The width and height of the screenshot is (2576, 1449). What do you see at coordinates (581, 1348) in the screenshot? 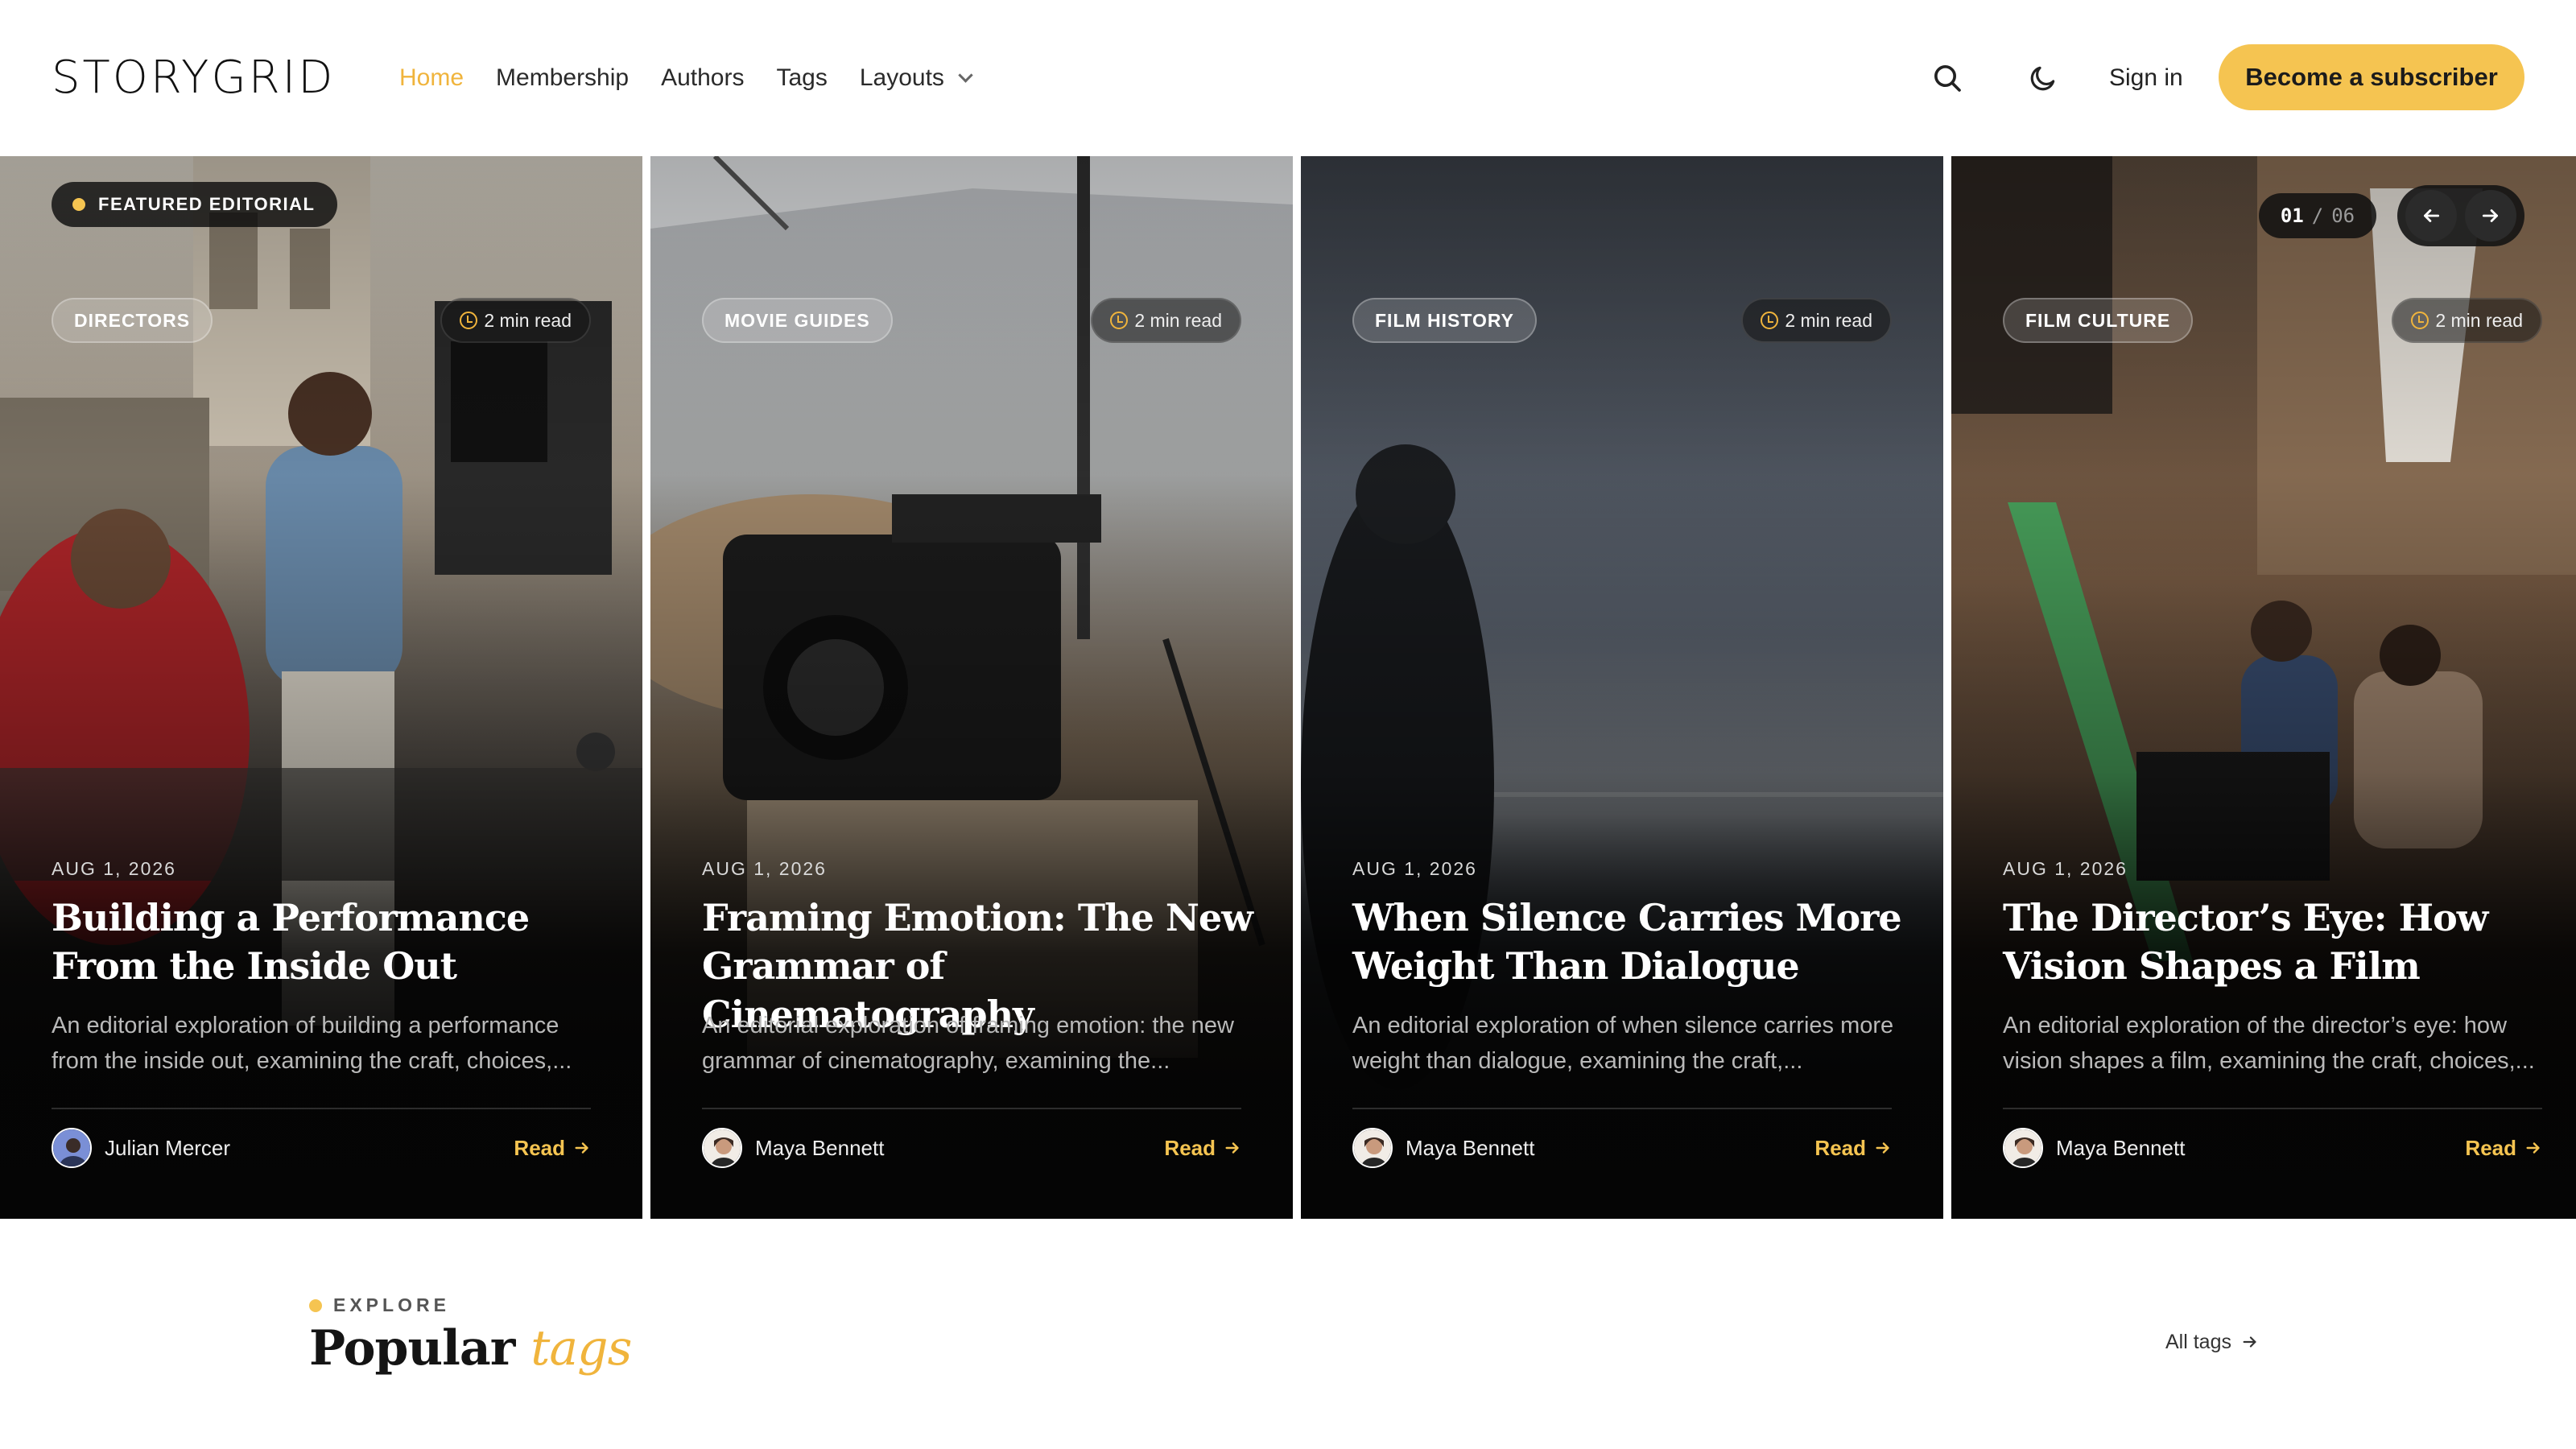
I see `section-title-accent: tags` at bounding box center [581, 1348].